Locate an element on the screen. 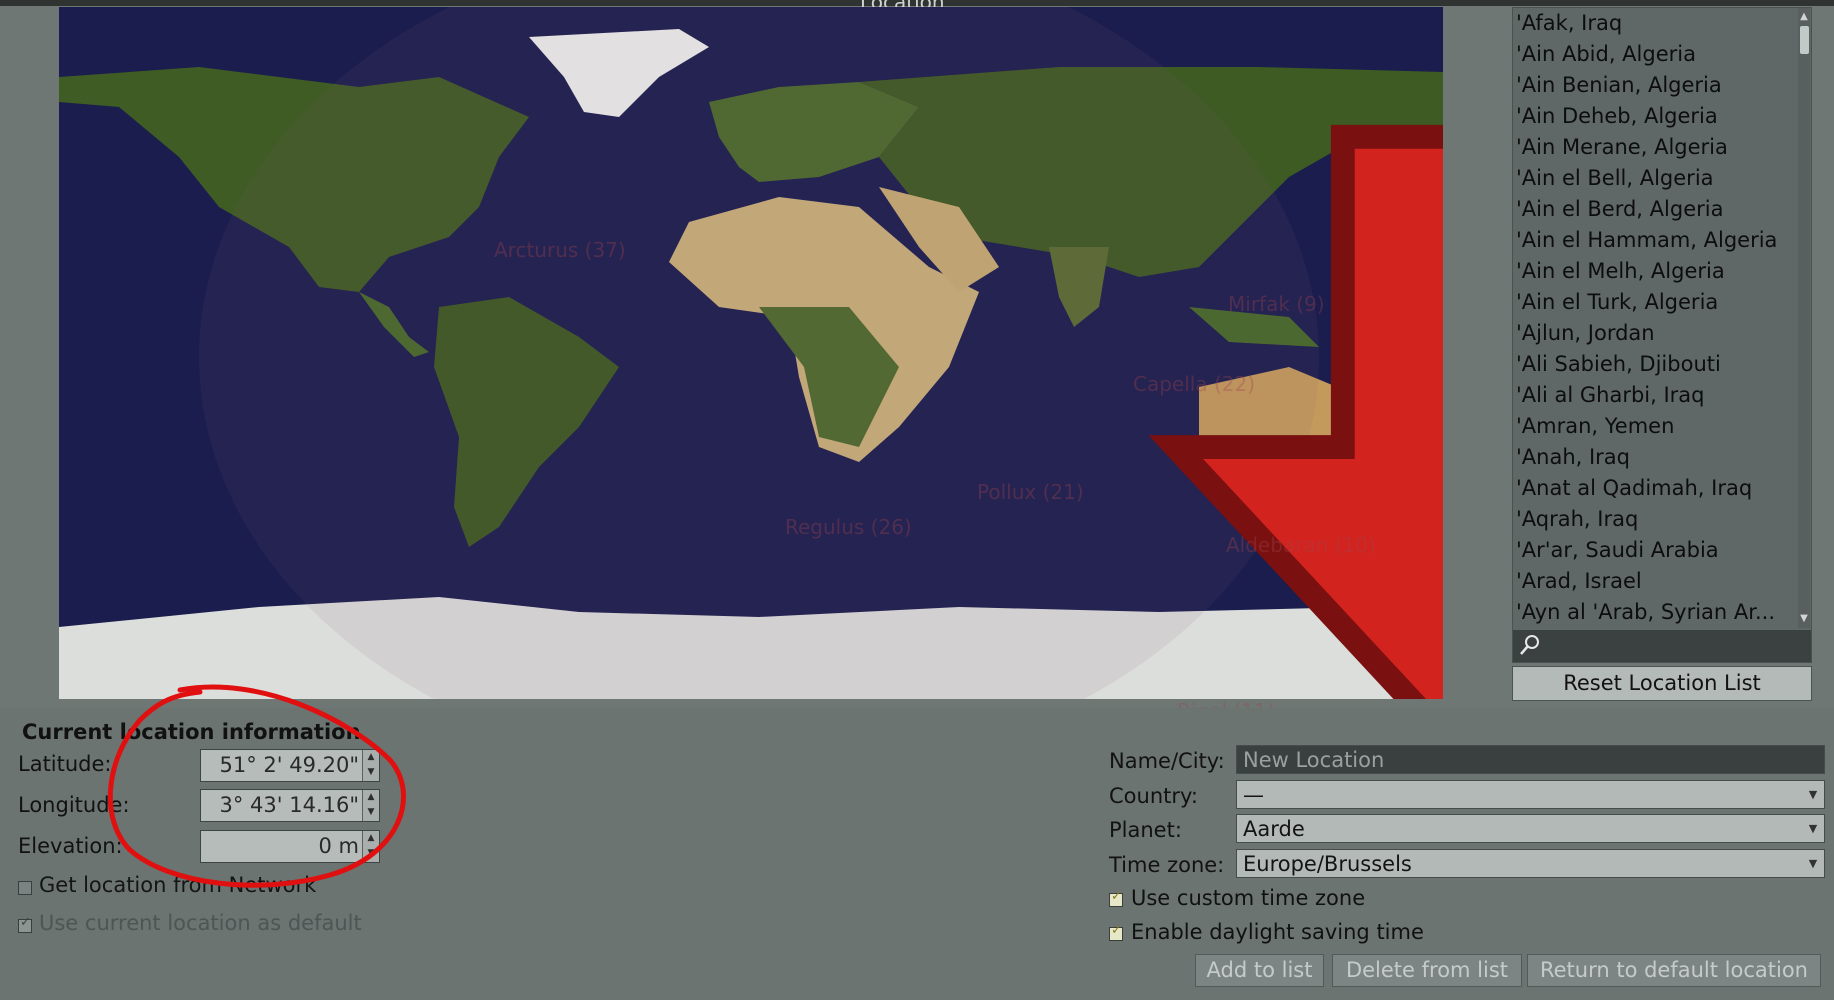 Image resolution: width=1834 pixels, height=1000 pixels. scroll-up-icon: ▲ is located at coordinates (1804, 17).